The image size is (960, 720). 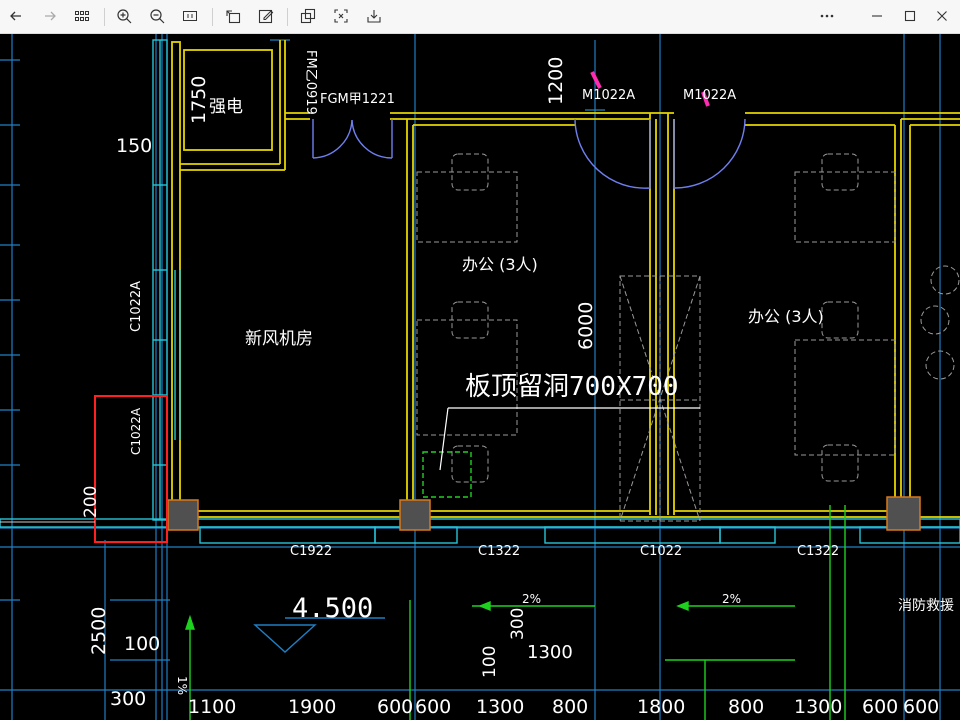 What do you see at coordinates (357, 99) in the screenshot?
I see `door-label-fgm: FGM甲1221` at bounding box center [357, 99].